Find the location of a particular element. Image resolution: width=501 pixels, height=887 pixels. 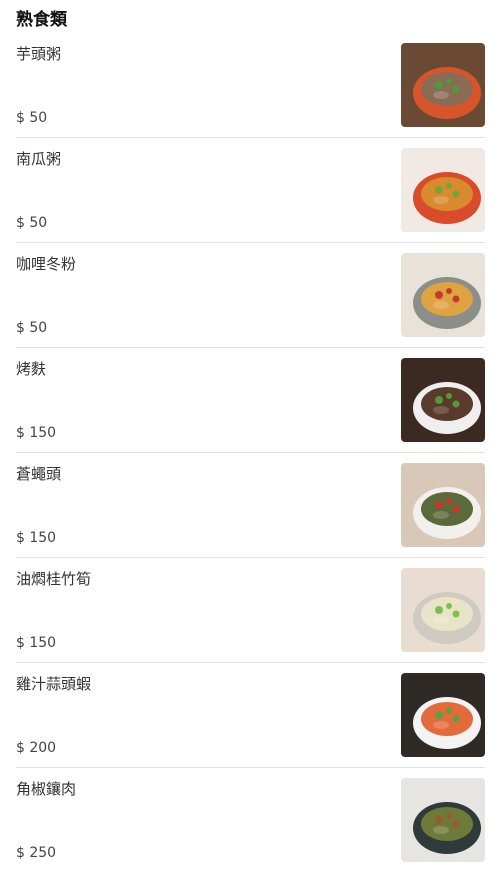

menu-item-name: 南瓜粥 is located at coordinates (39, 159).